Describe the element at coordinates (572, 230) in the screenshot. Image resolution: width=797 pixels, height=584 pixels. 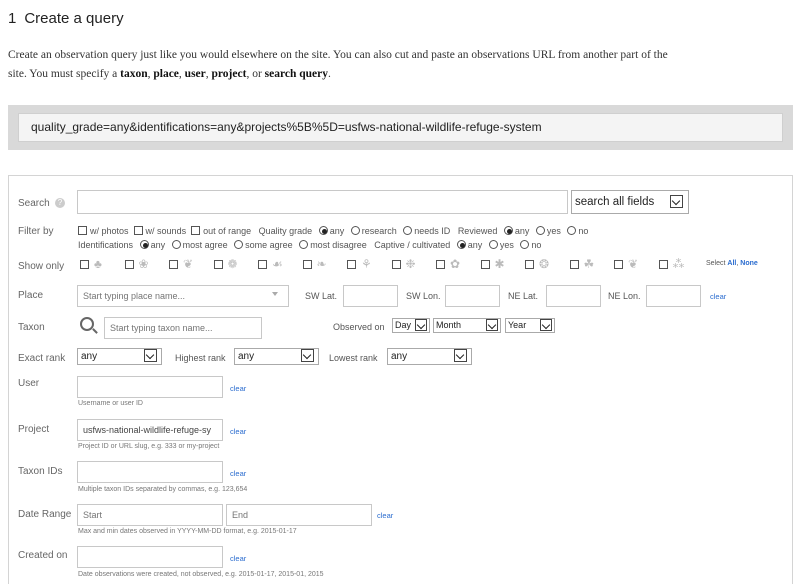
I see `rev-no-radio` at that location.